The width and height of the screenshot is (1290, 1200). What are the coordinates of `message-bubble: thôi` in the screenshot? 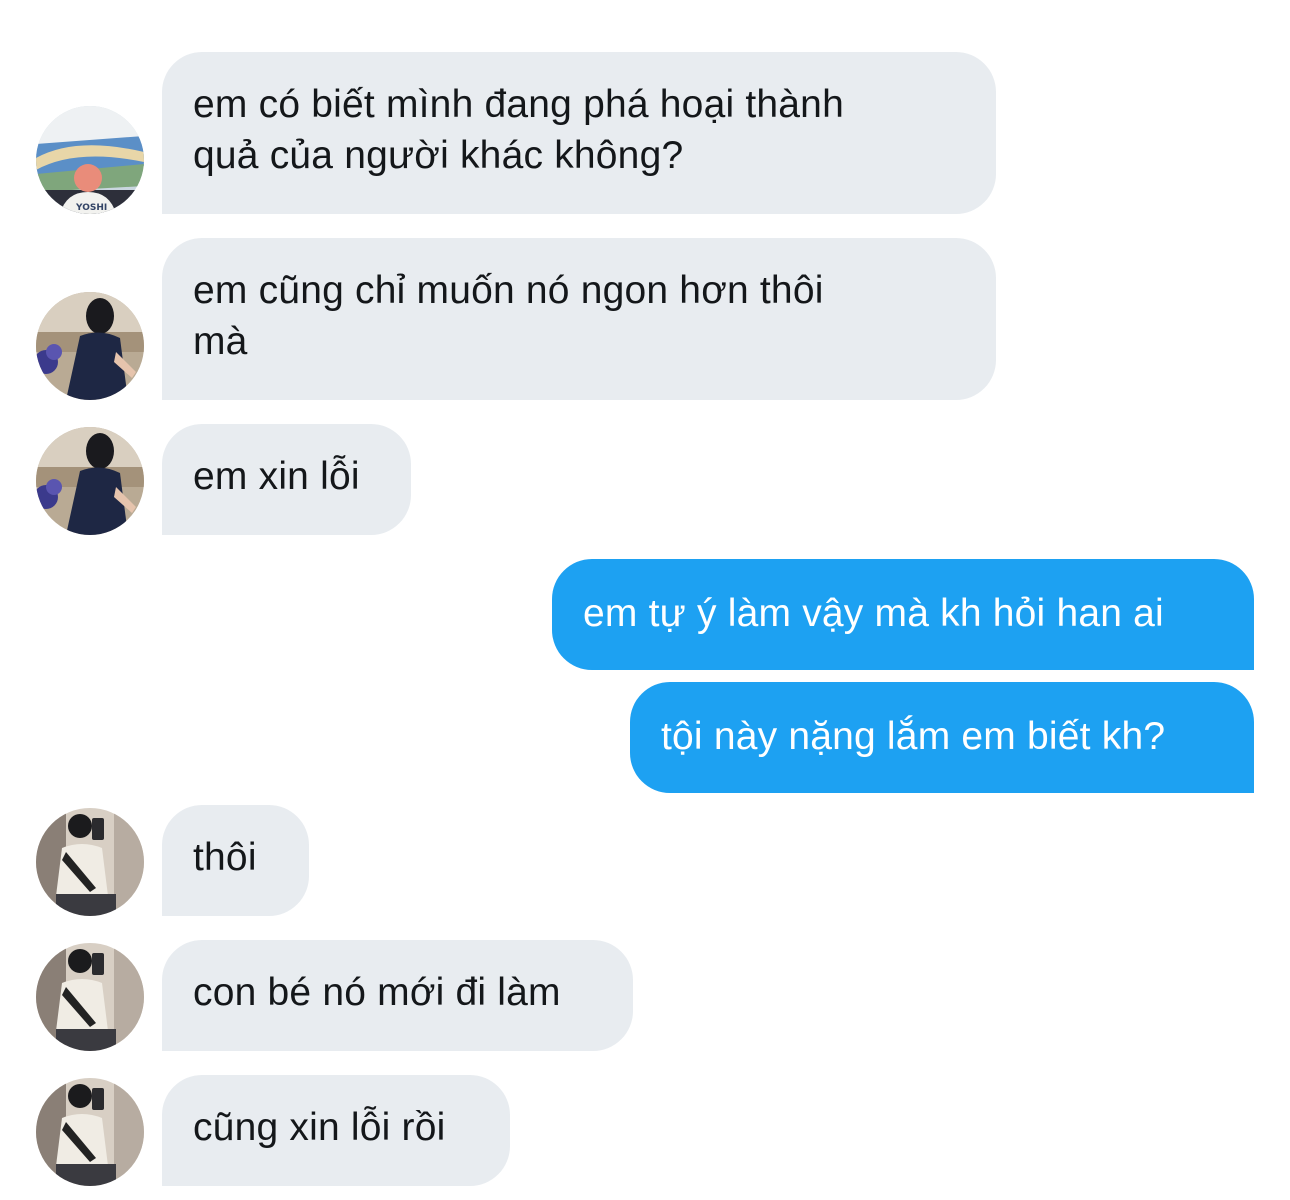 It's located at (235, 860).